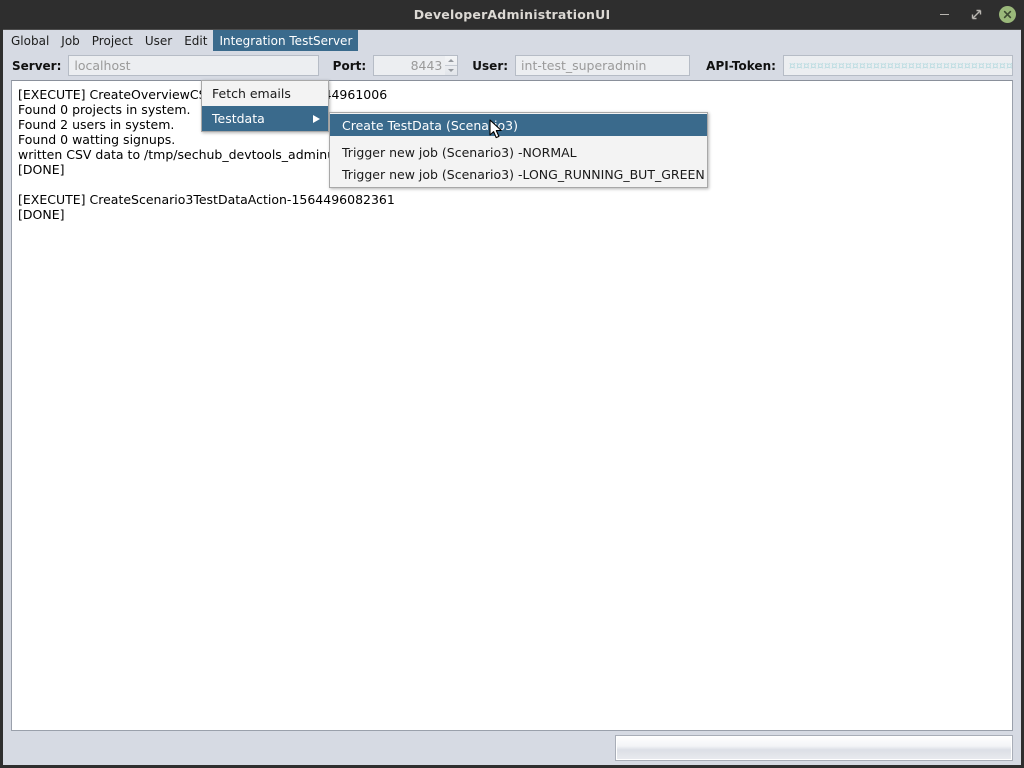  Describe the element at coordinates (518, 125) in the screenshot. I see `menu-item-create-testdata-scenario3: Create TestData (Scenario3)` at that location.